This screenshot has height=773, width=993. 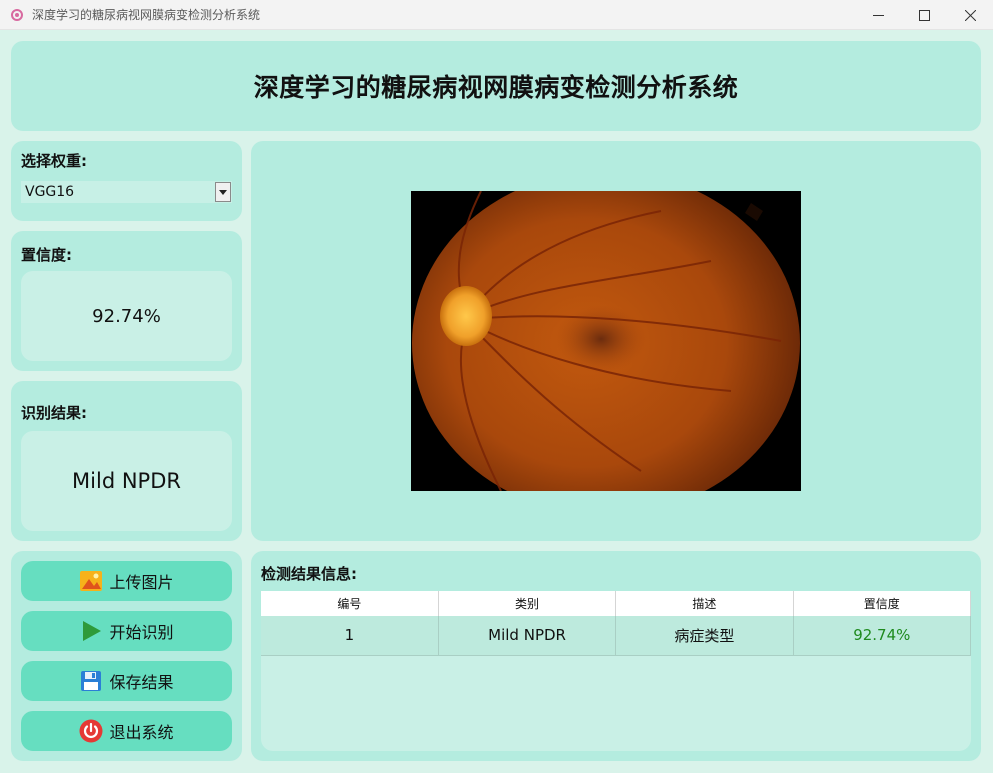 I want to click on start-button-label: 开始识别, so click(x=141, y=632).